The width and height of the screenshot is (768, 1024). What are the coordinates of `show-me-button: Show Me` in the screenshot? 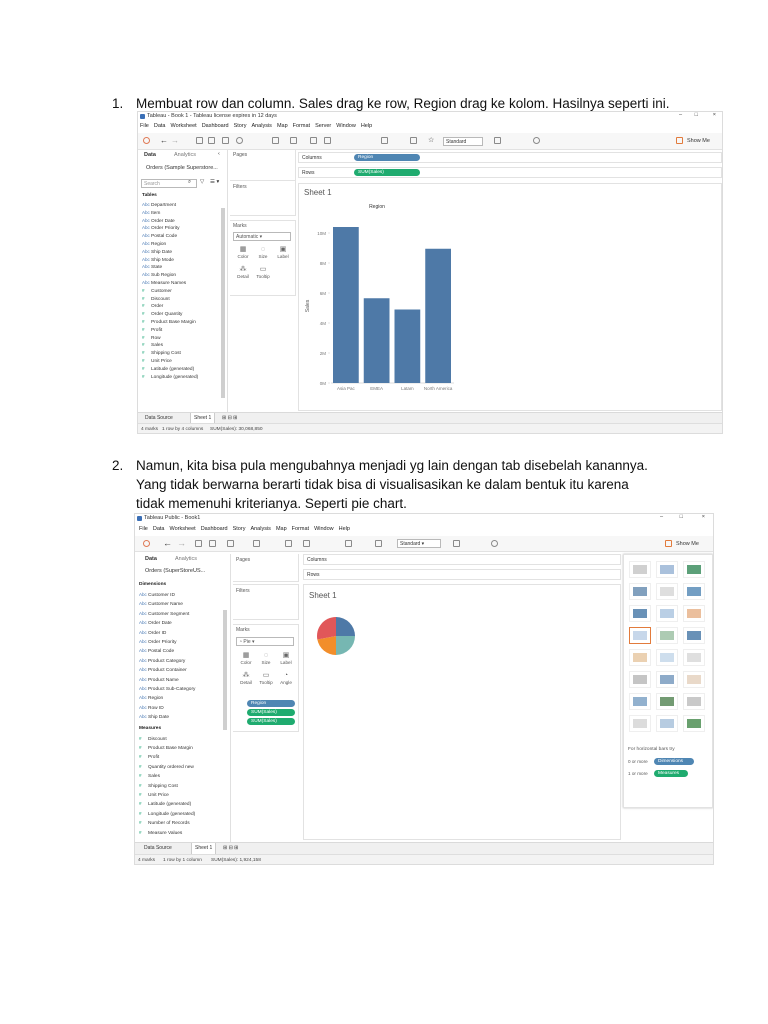 It's located at (698, 141).